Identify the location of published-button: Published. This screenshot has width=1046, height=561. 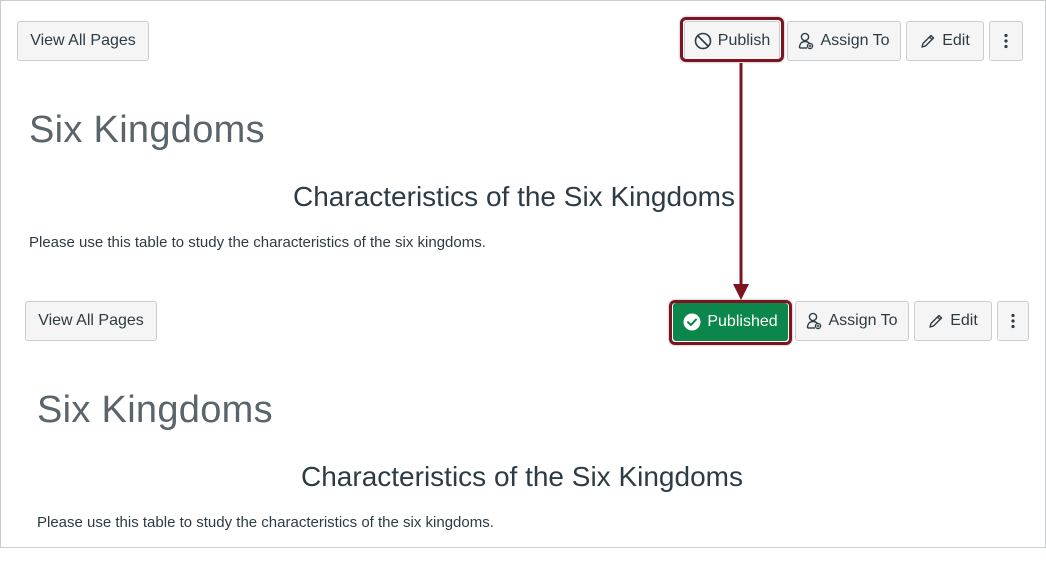
(730, 322).